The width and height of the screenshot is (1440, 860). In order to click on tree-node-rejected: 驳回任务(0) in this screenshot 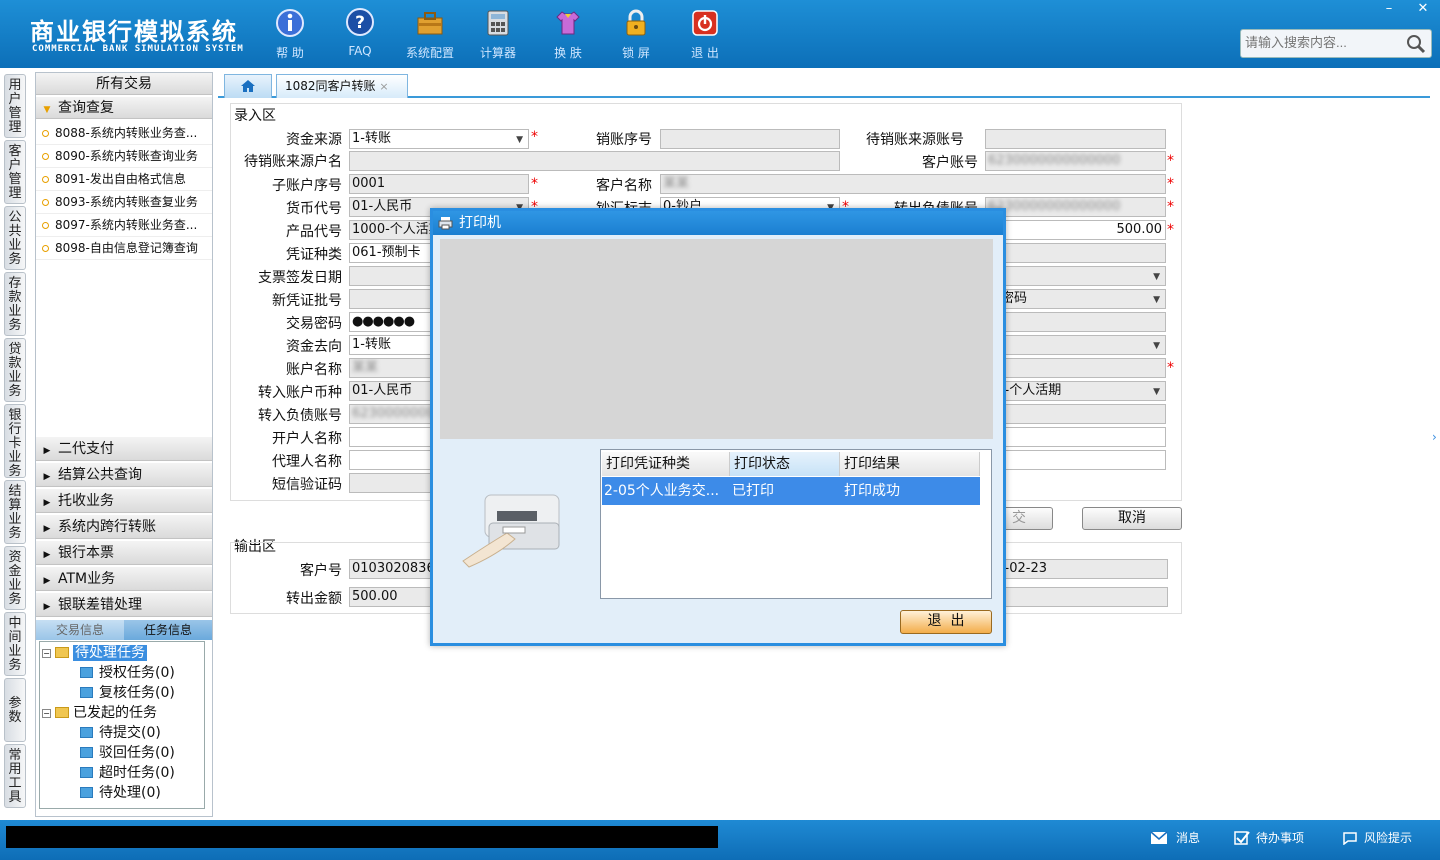, I will do `click(127, 753)`.